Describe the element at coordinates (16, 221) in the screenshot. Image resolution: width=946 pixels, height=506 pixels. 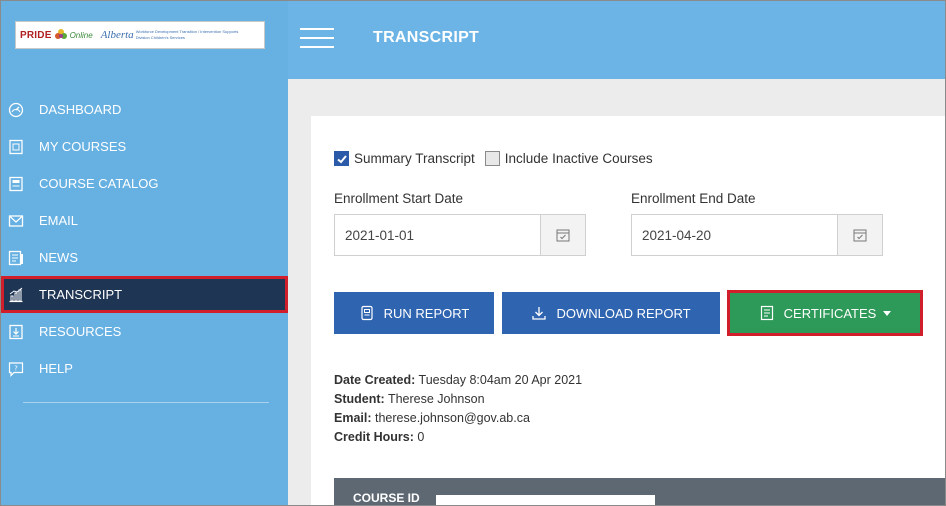
I see `email-icon` at that location.